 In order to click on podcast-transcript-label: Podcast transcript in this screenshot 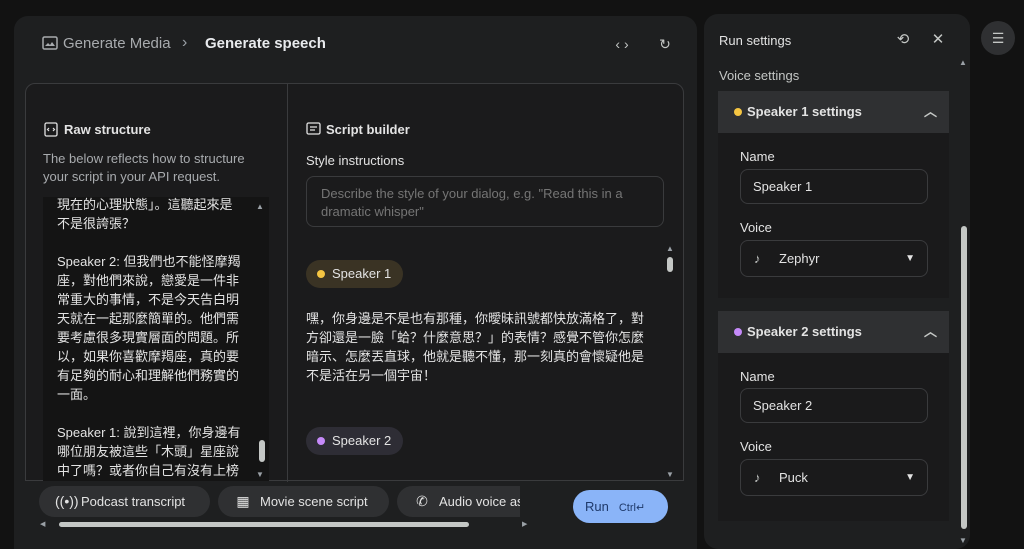, I will do `click(133, 501)`.